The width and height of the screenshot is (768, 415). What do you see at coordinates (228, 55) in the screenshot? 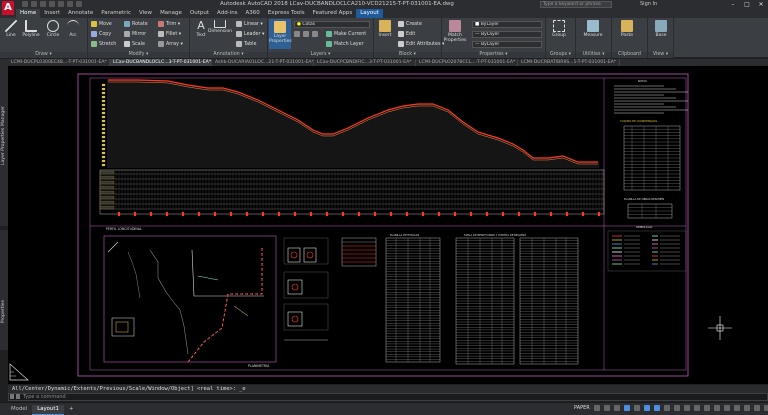
I see `annotation-panel-title: Annotation ▾` at bounding box center [228, 55].